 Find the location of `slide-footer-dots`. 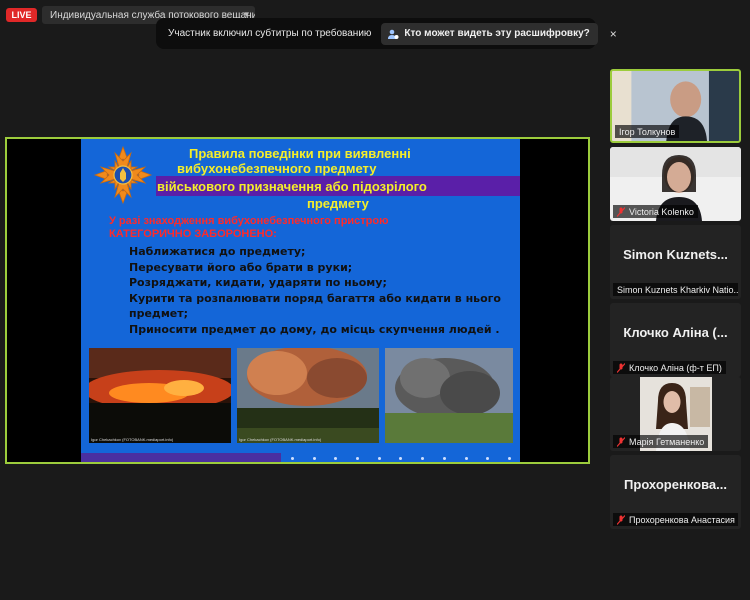

slide-footer-dots is located at coordinates (401, 459).